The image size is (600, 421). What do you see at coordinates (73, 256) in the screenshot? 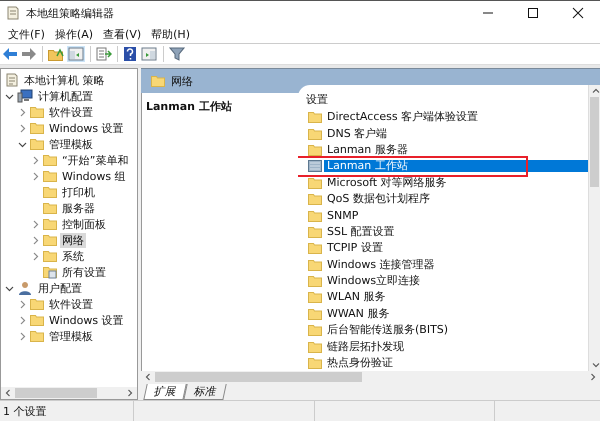
I see `tree-item: 系统` at bounding box center [73, 256].